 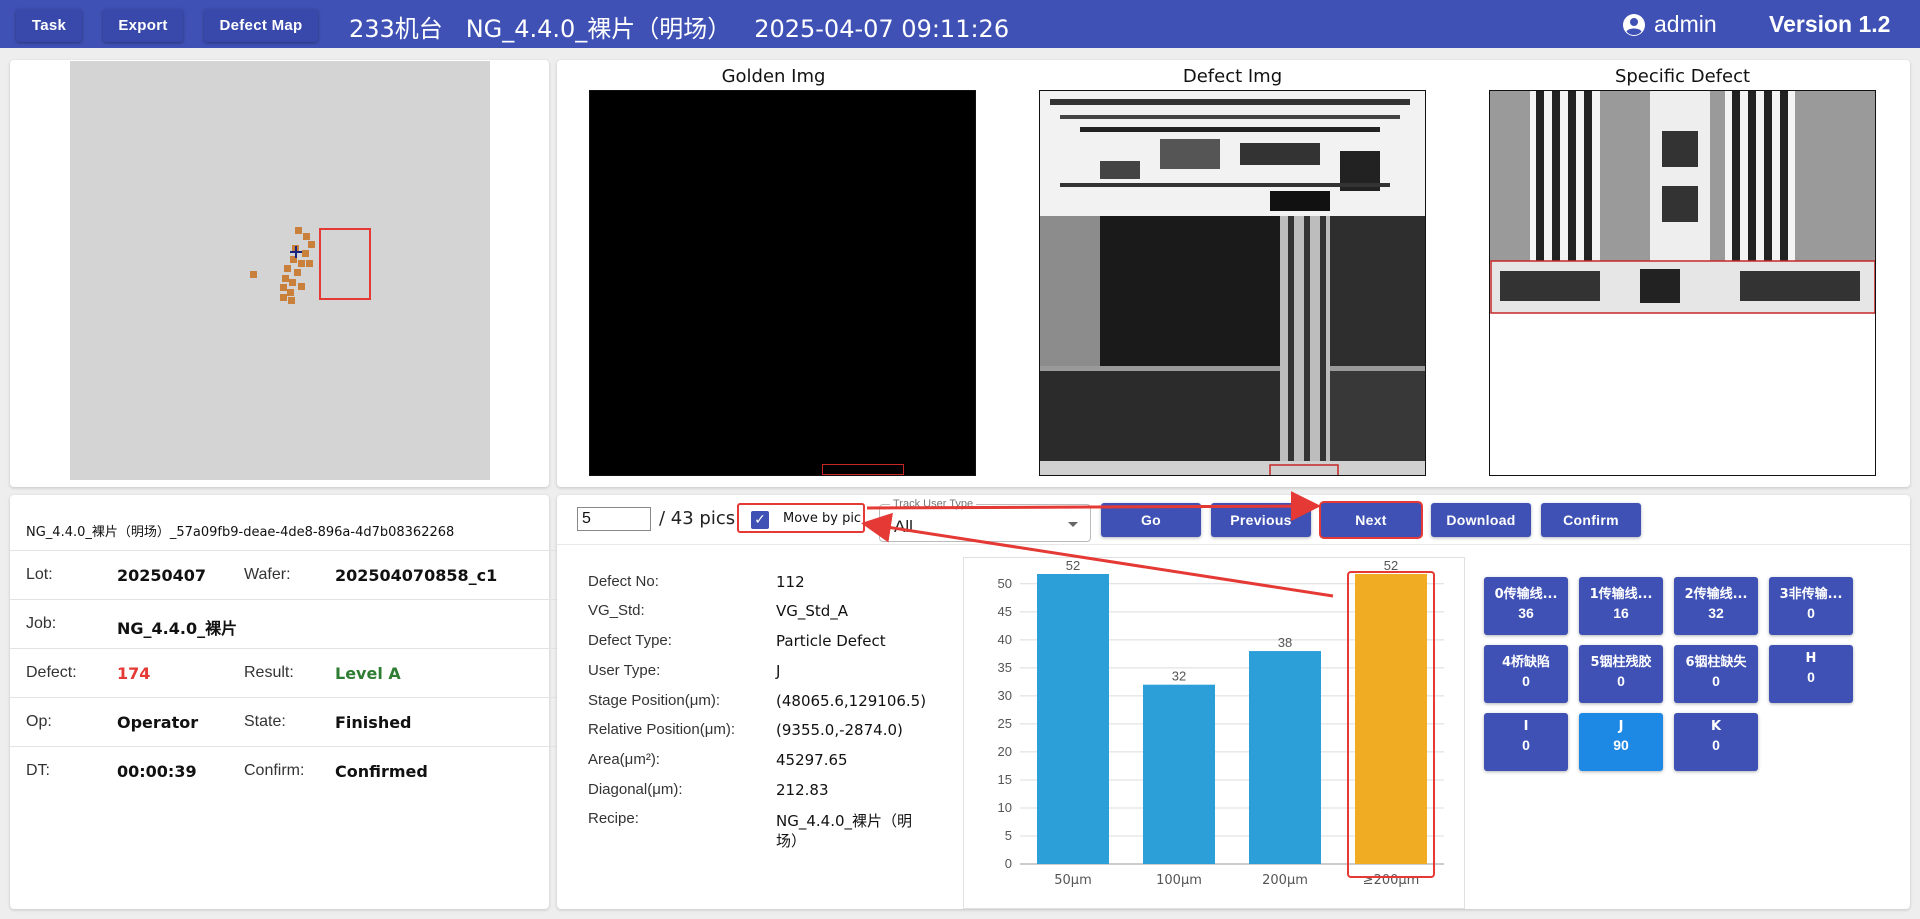 I want to click on y-tick-label: 25, so click(x=1005, y=723).